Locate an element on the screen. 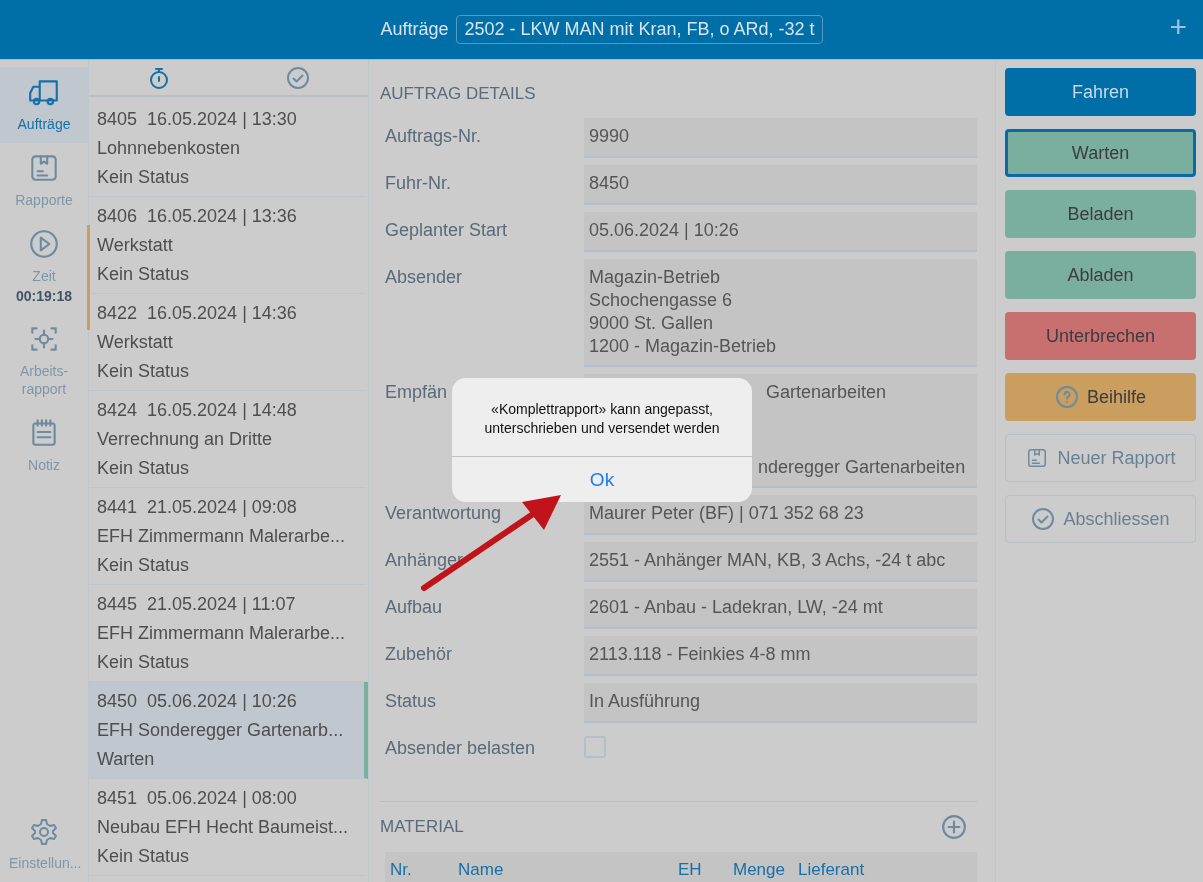  order-item: 8451 05.06.2024 | 08:00 Neubau EFH Hecht Baumeist... Kein Status is located at coordinates (228, 827).